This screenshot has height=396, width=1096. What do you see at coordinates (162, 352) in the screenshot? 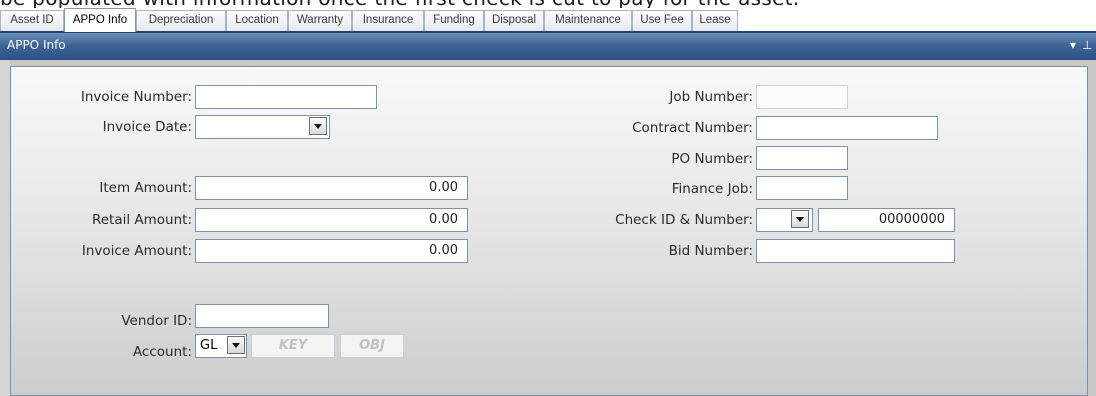
I see `account-label: Account:` at bounding box center [162, 352].